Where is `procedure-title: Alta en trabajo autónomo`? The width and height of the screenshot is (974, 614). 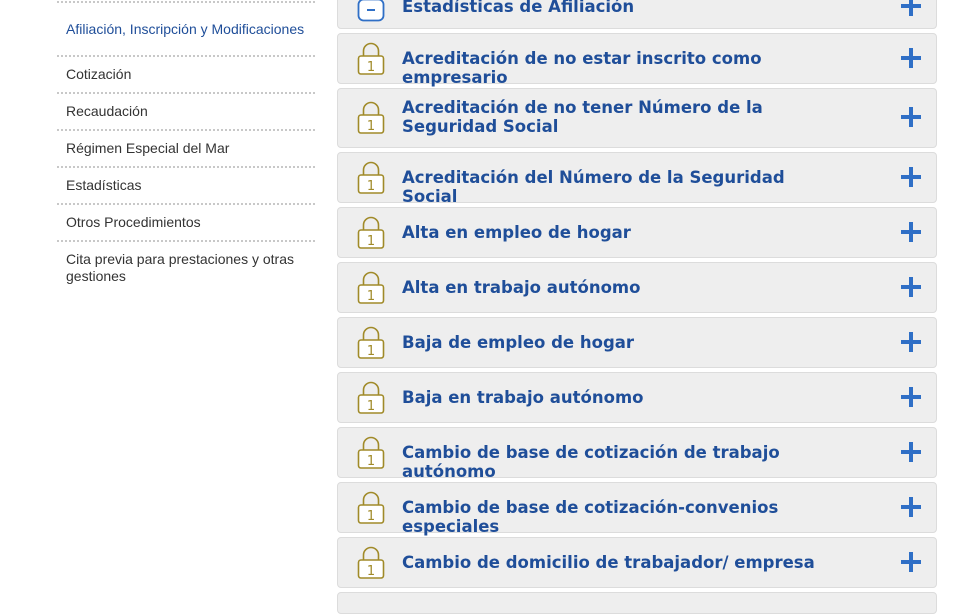
procedure-title: Alta en trabajo autónomo is located at coordinates (521, 287).